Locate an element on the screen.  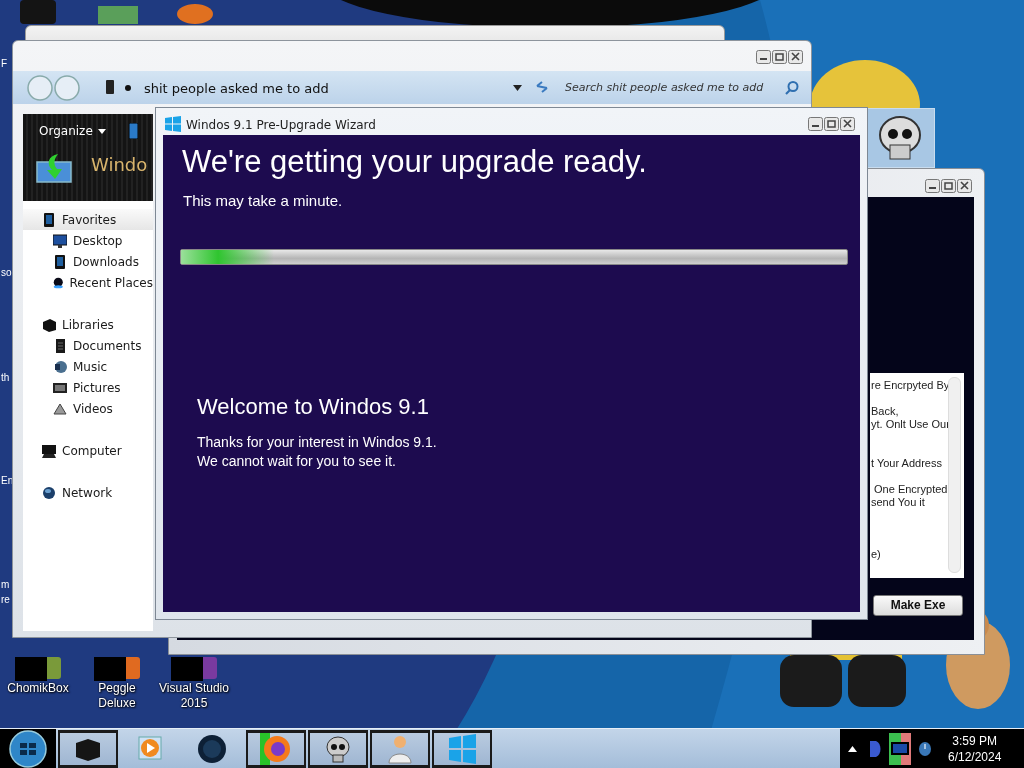
text-line: t Your Address is located at coordinates (907, 463).